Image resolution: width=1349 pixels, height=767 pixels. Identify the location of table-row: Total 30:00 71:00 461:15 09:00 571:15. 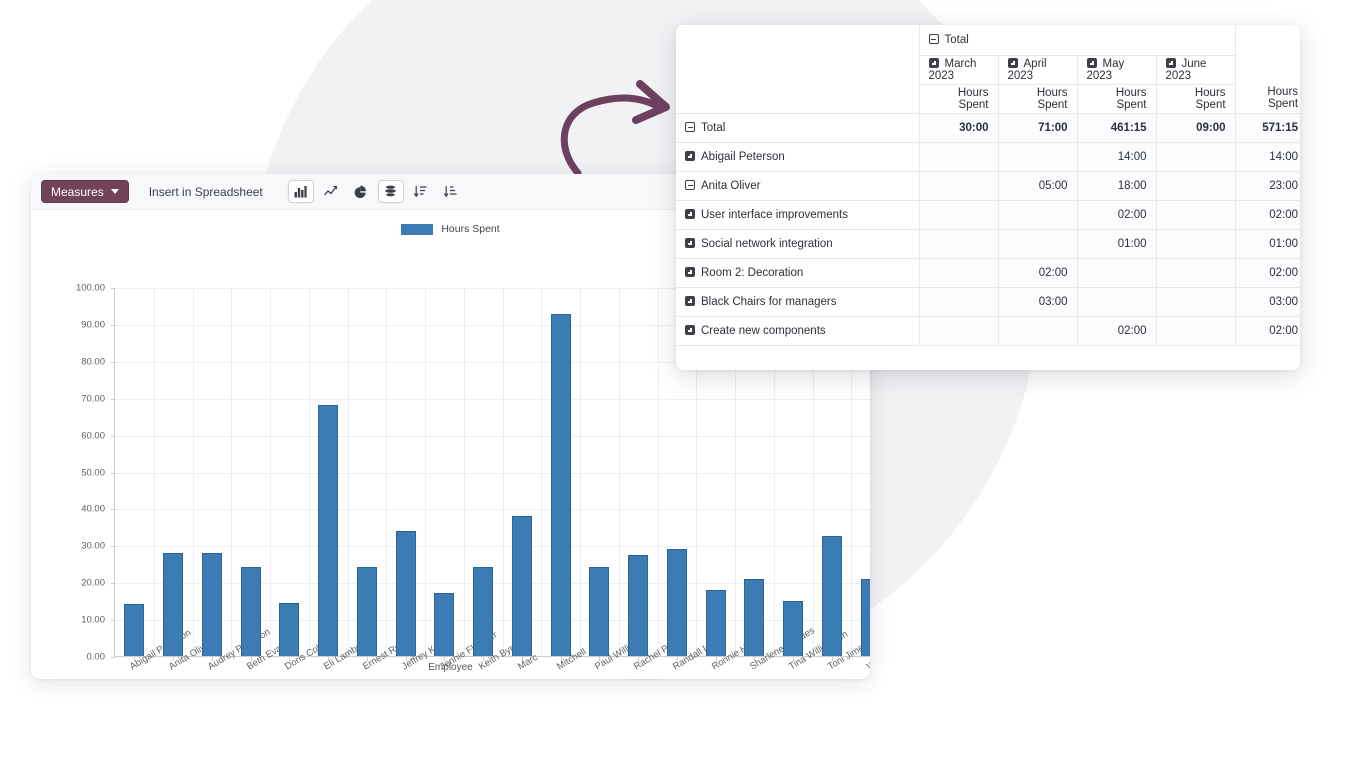
(988, 128).